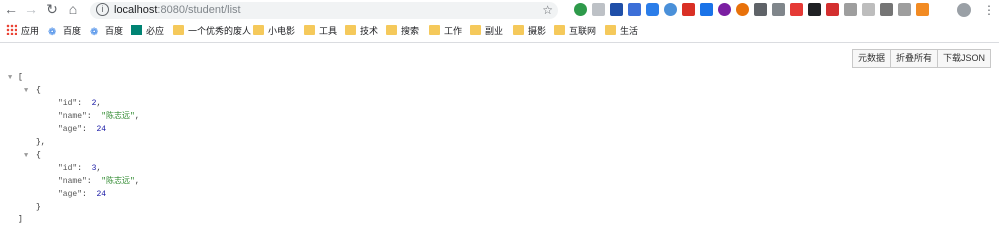 This screenshot has height=240, width=999. Describe the element at coordinates (583, 31) in the screenshot. I see `bookmark-label: 互联网` at that location.